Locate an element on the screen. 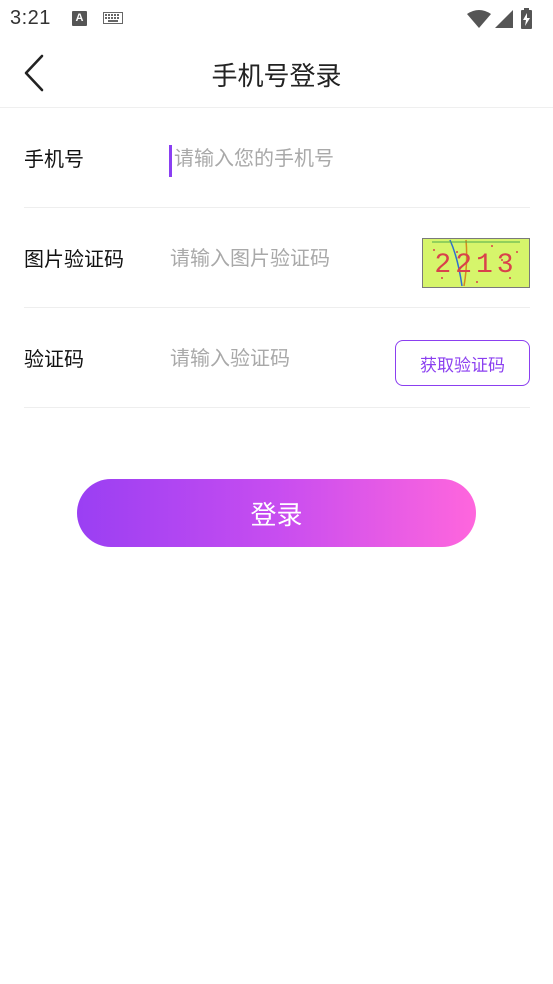  sms-code-row: 验证码 获取验证码 is located at coordinates (277, 358).